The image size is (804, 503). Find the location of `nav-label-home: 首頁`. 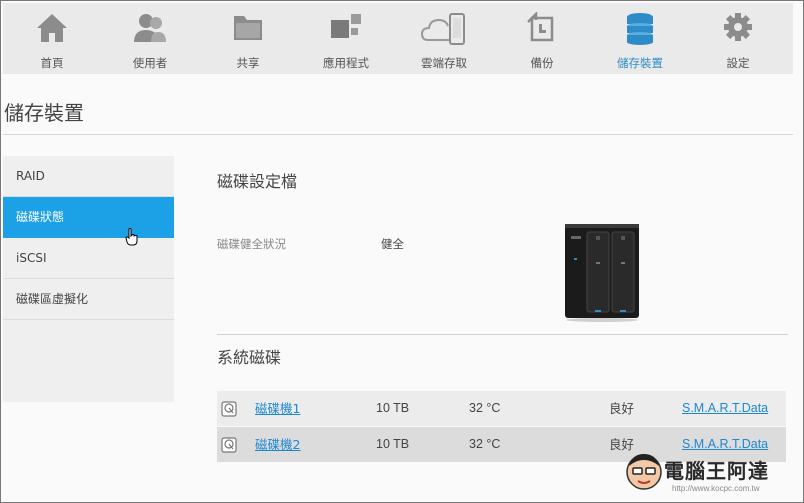

nav-label-home: 首頁 is located at coordinates (52, 63).